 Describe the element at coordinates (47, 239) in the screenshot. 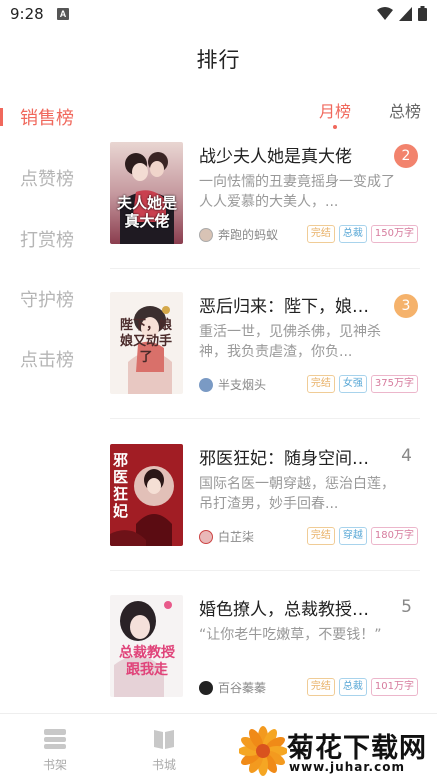

I see `category-rewards: 打赏榜` at that location.